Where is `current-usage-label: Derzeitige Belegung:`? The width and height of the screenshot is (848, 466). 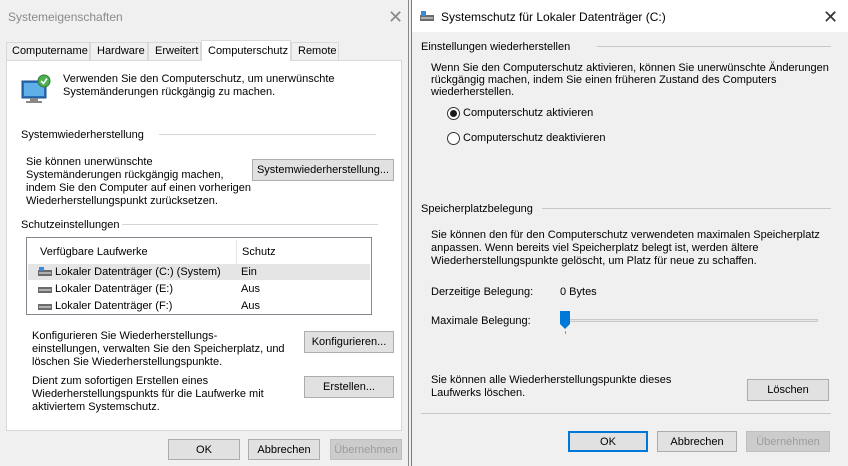 current-usage-label: Derzeitige Belegung: is located at coordinates (482, 292).